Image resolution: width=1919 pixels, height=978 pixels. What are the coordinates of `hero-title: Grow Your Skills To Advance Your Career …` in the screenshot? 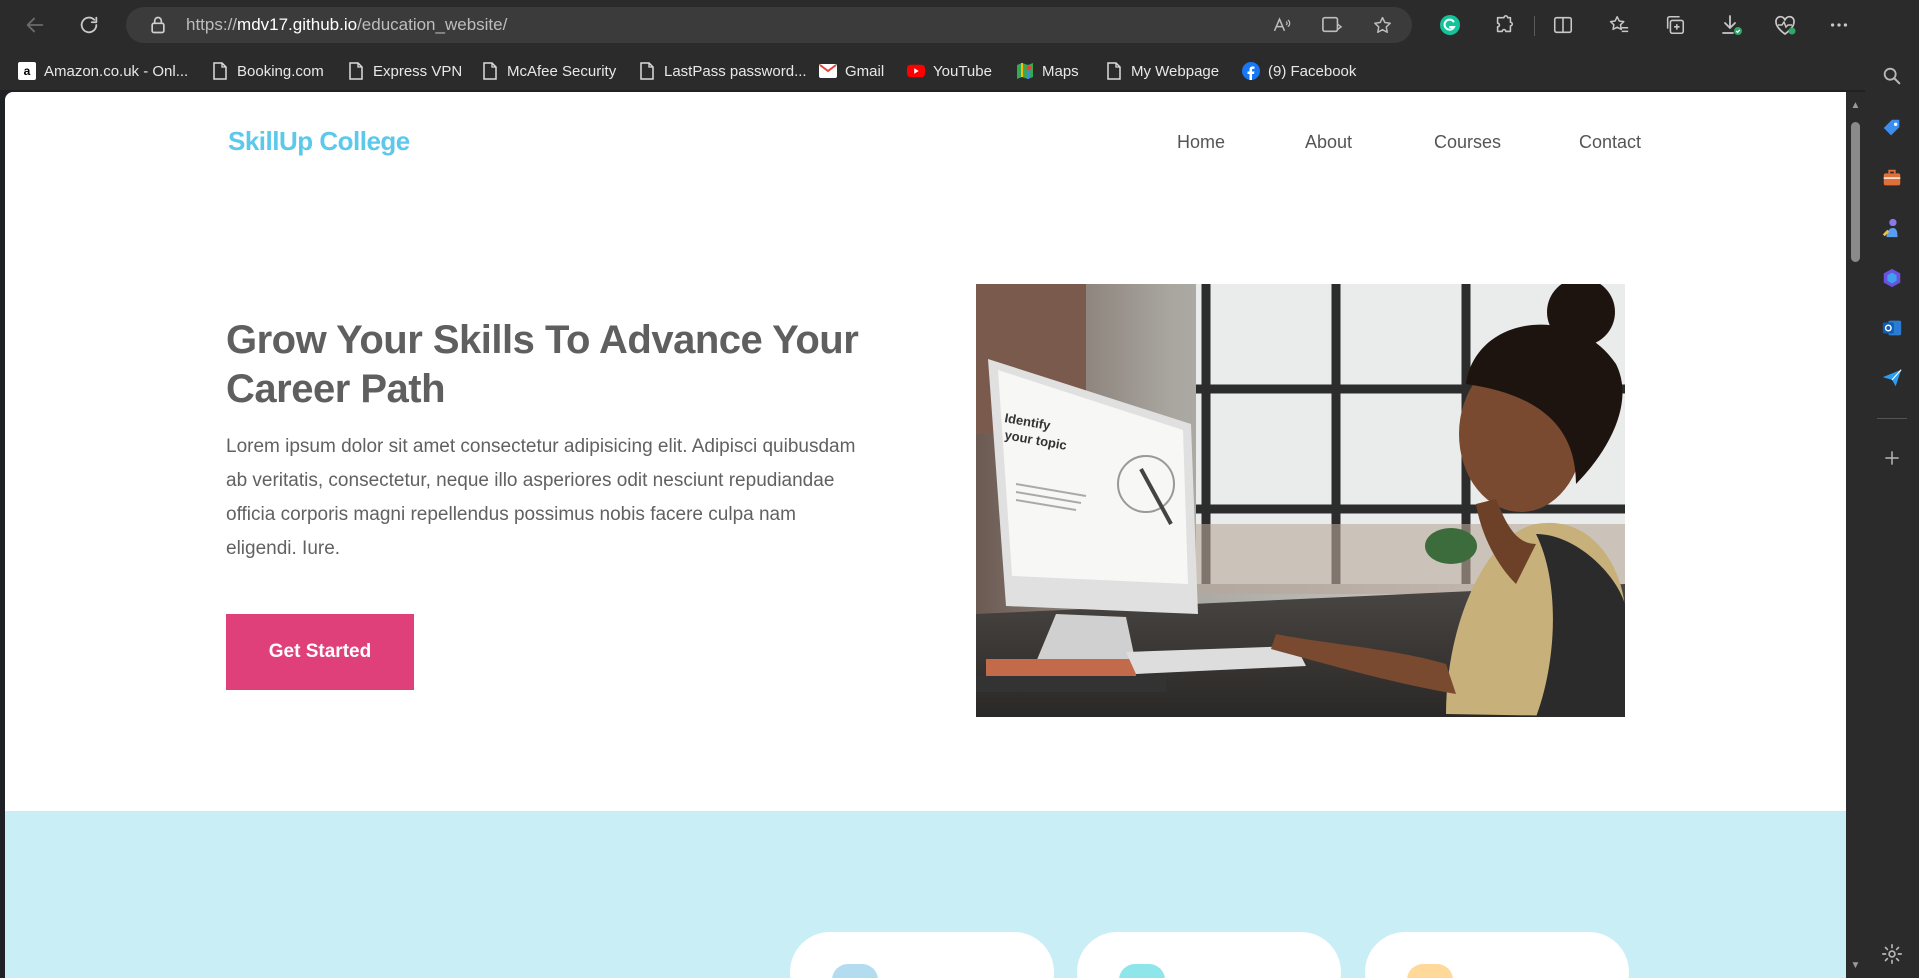 It's located at (542, 364).